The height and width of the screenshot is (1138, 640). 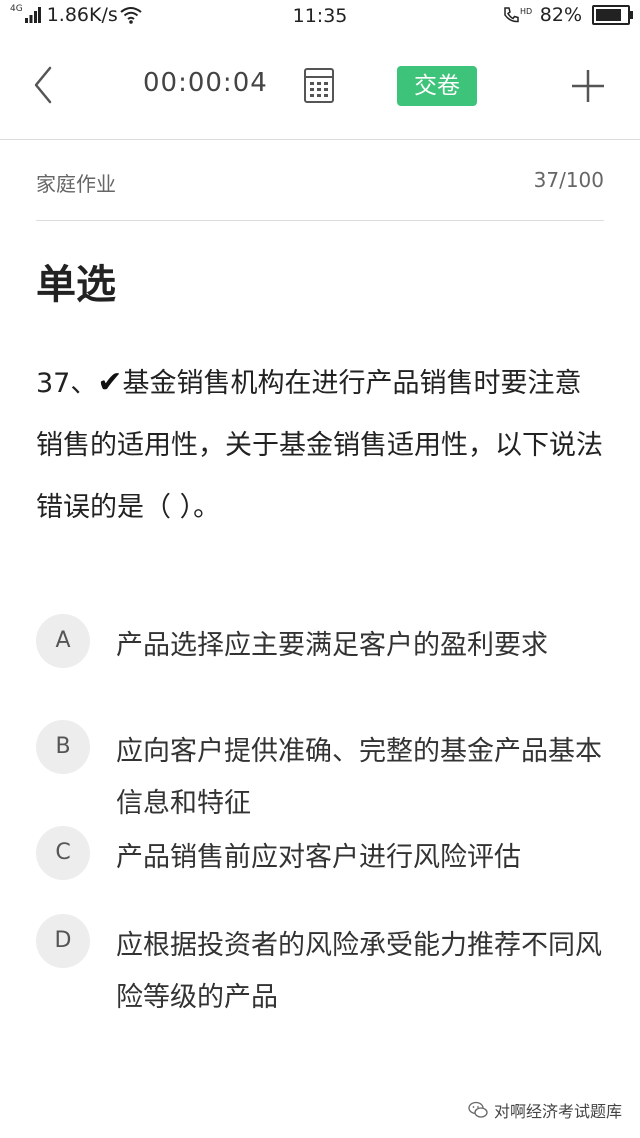 I want to click on exam-toolbar: 00:00:04 交卷, so click(x=320, y=87).